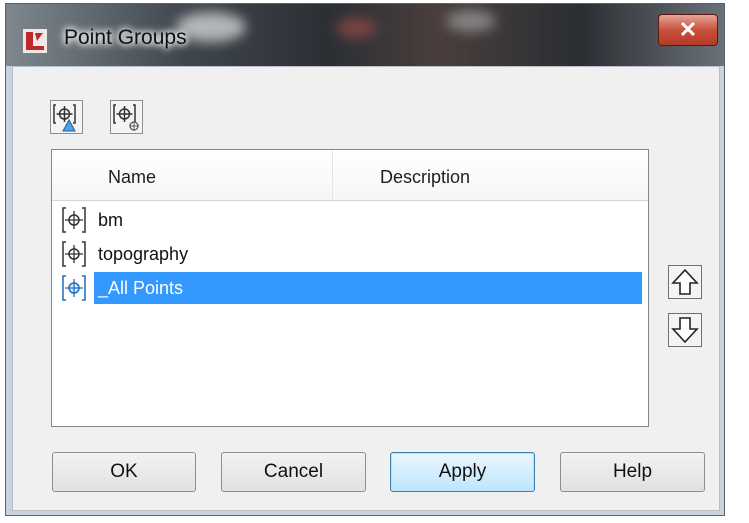 Image resolution: width=749 pixels, height=523 pixels. Describe the element at coordinates (350, 254) in the screenshot. I see `list-item: topography` at that location.